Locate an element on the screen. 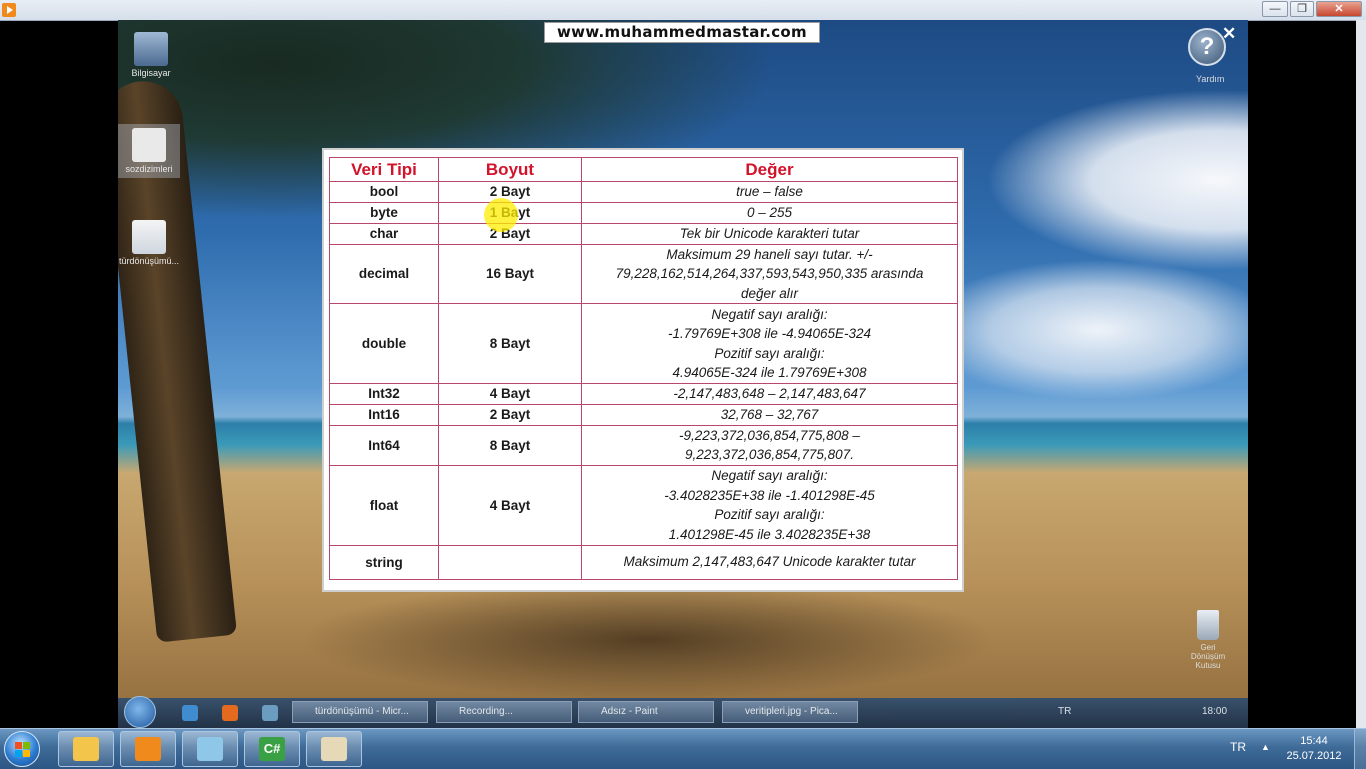 The image size is (1366, 769). cell-value: true – false is located at coordinates (769, 192).